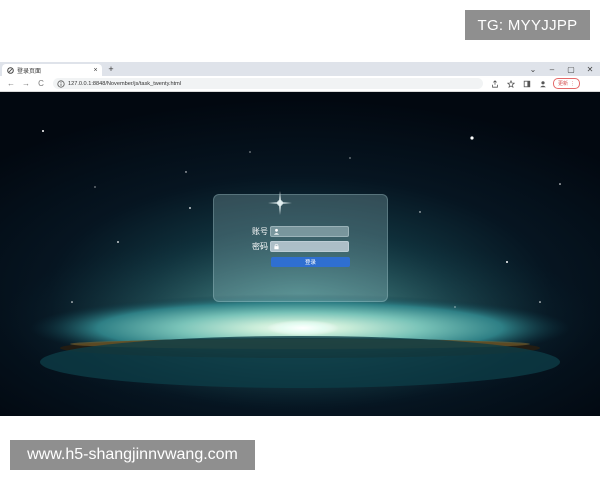  Describe the element at coordinates (511, 83) in the screenshot. I see `star-icon` at that location.